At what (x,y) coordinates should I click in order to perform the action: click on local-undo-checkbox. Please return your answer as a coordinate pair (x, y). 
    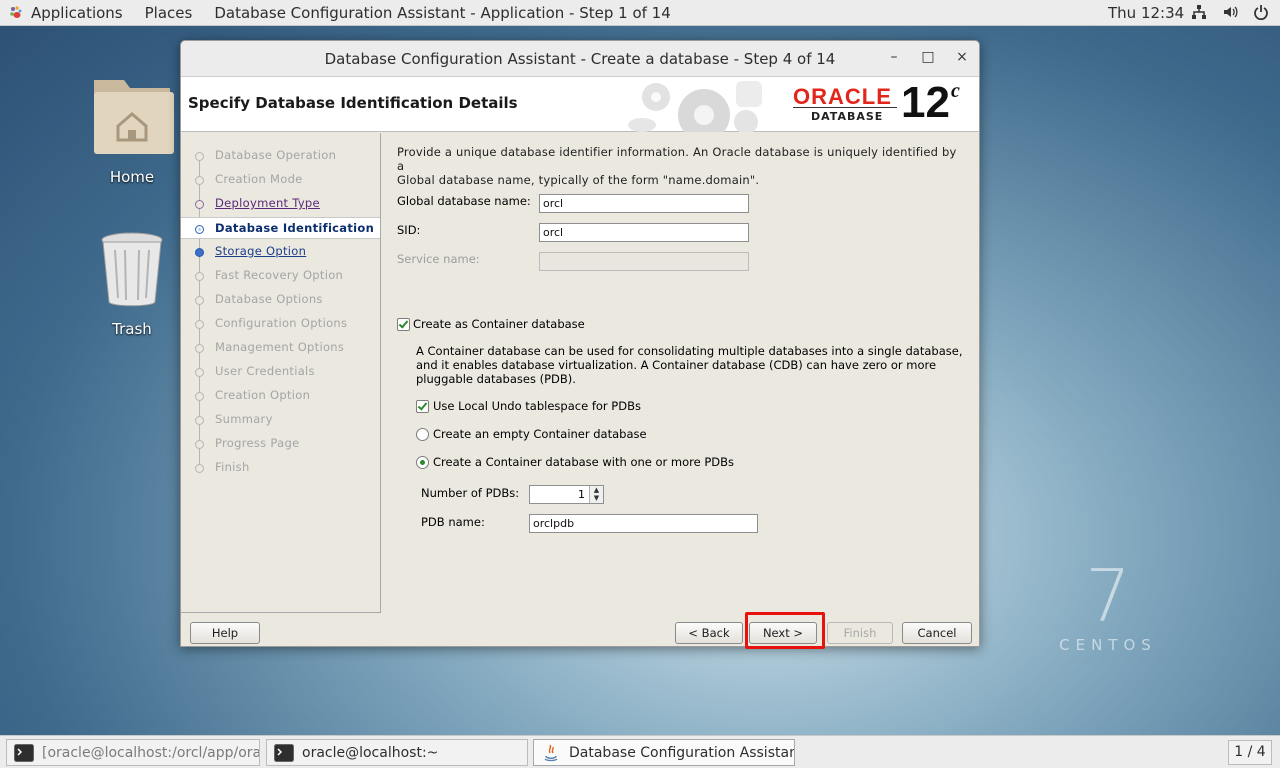
    Looking at the image, I should click on (422, 406).